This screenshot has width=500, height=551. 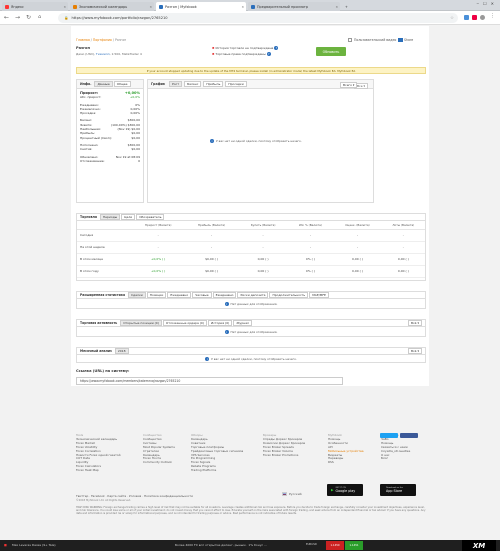 What do you see at coordinates (358, 462) in the screenshot?
I see `footer-link: RSS` at bounding box center [358, 462].